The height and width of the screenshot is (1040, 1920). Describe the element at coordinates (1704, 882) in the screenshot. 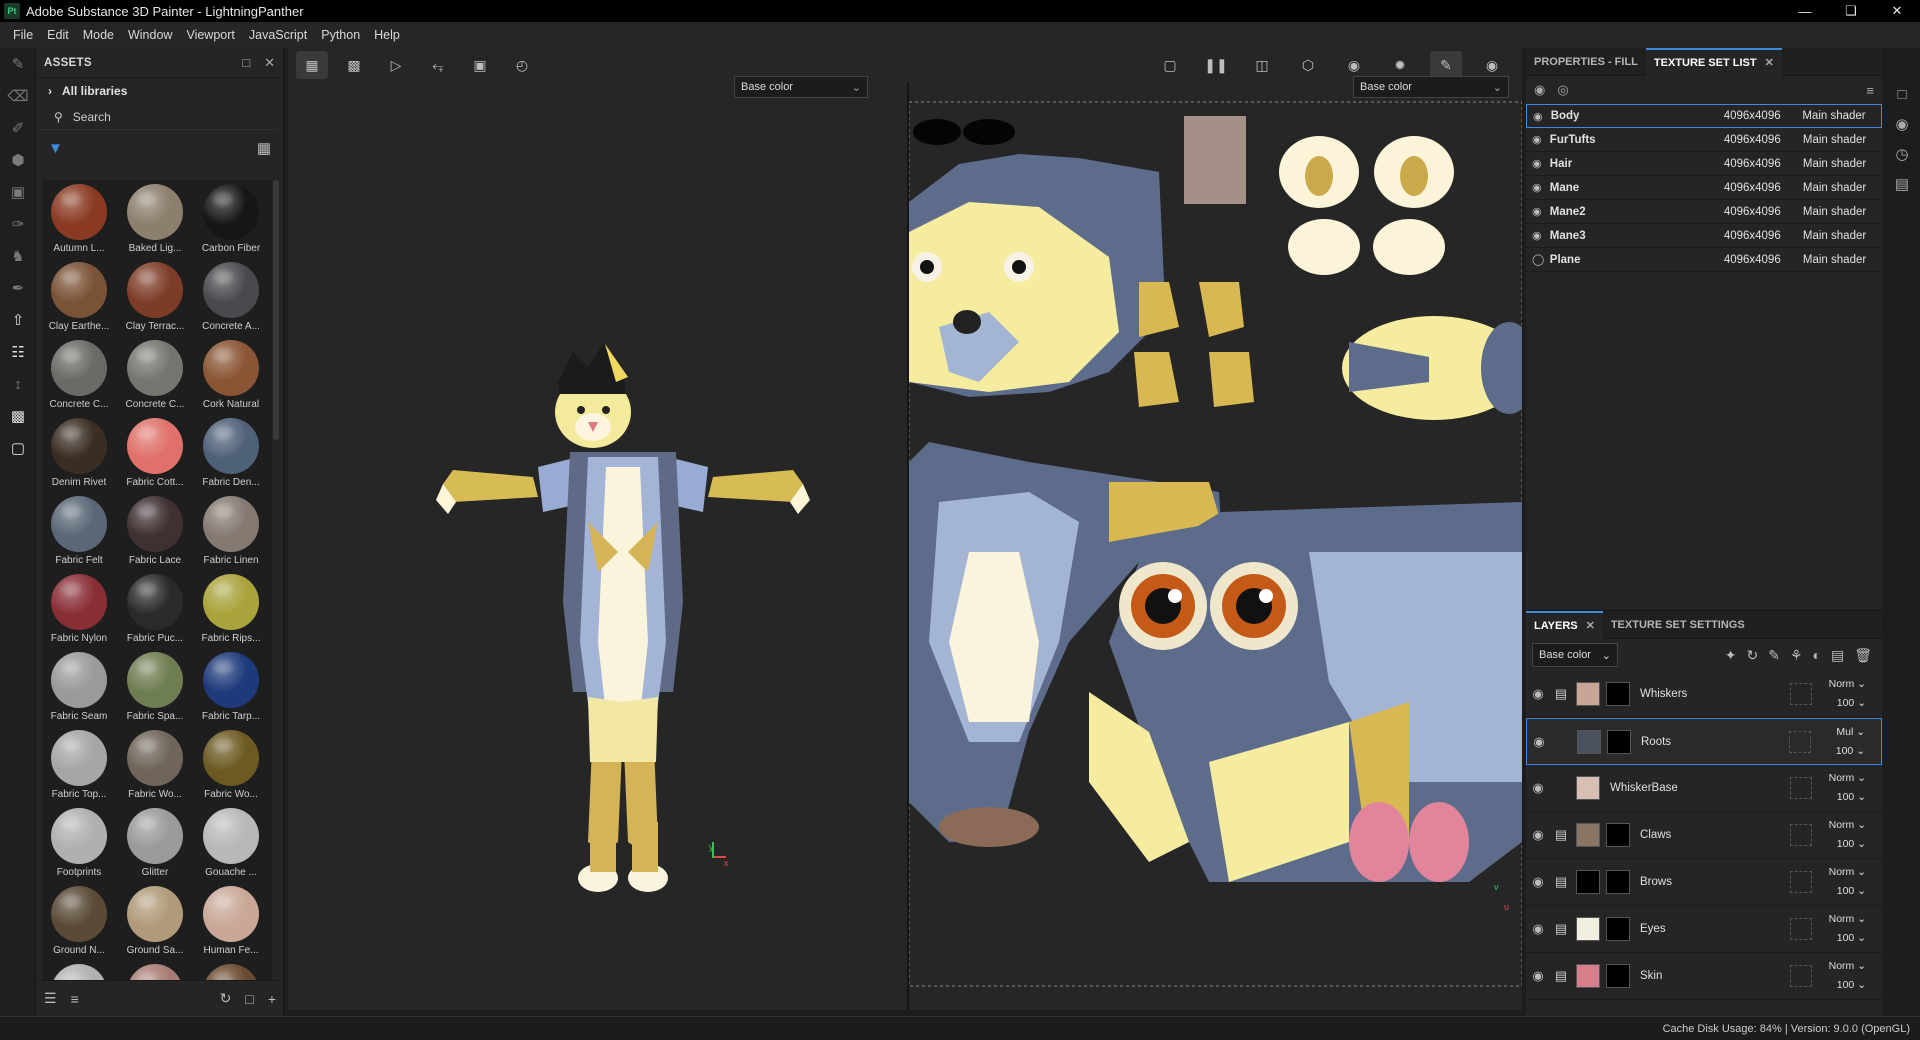

I see `layer-row: ◉ ▤ Brows Norm ⌄ 100 ⌄` at that location.